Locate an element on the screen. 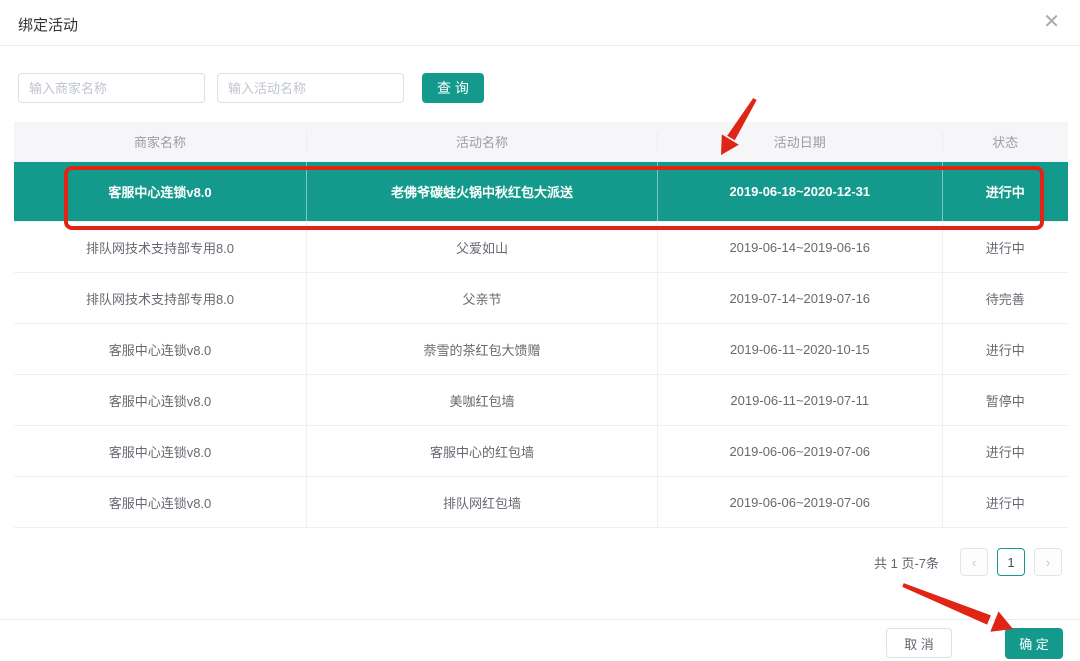 The height and width of the screenshot is (661, 1080). cell-activity: 客服中心的红包墙 is located at coordinates (482, 451).